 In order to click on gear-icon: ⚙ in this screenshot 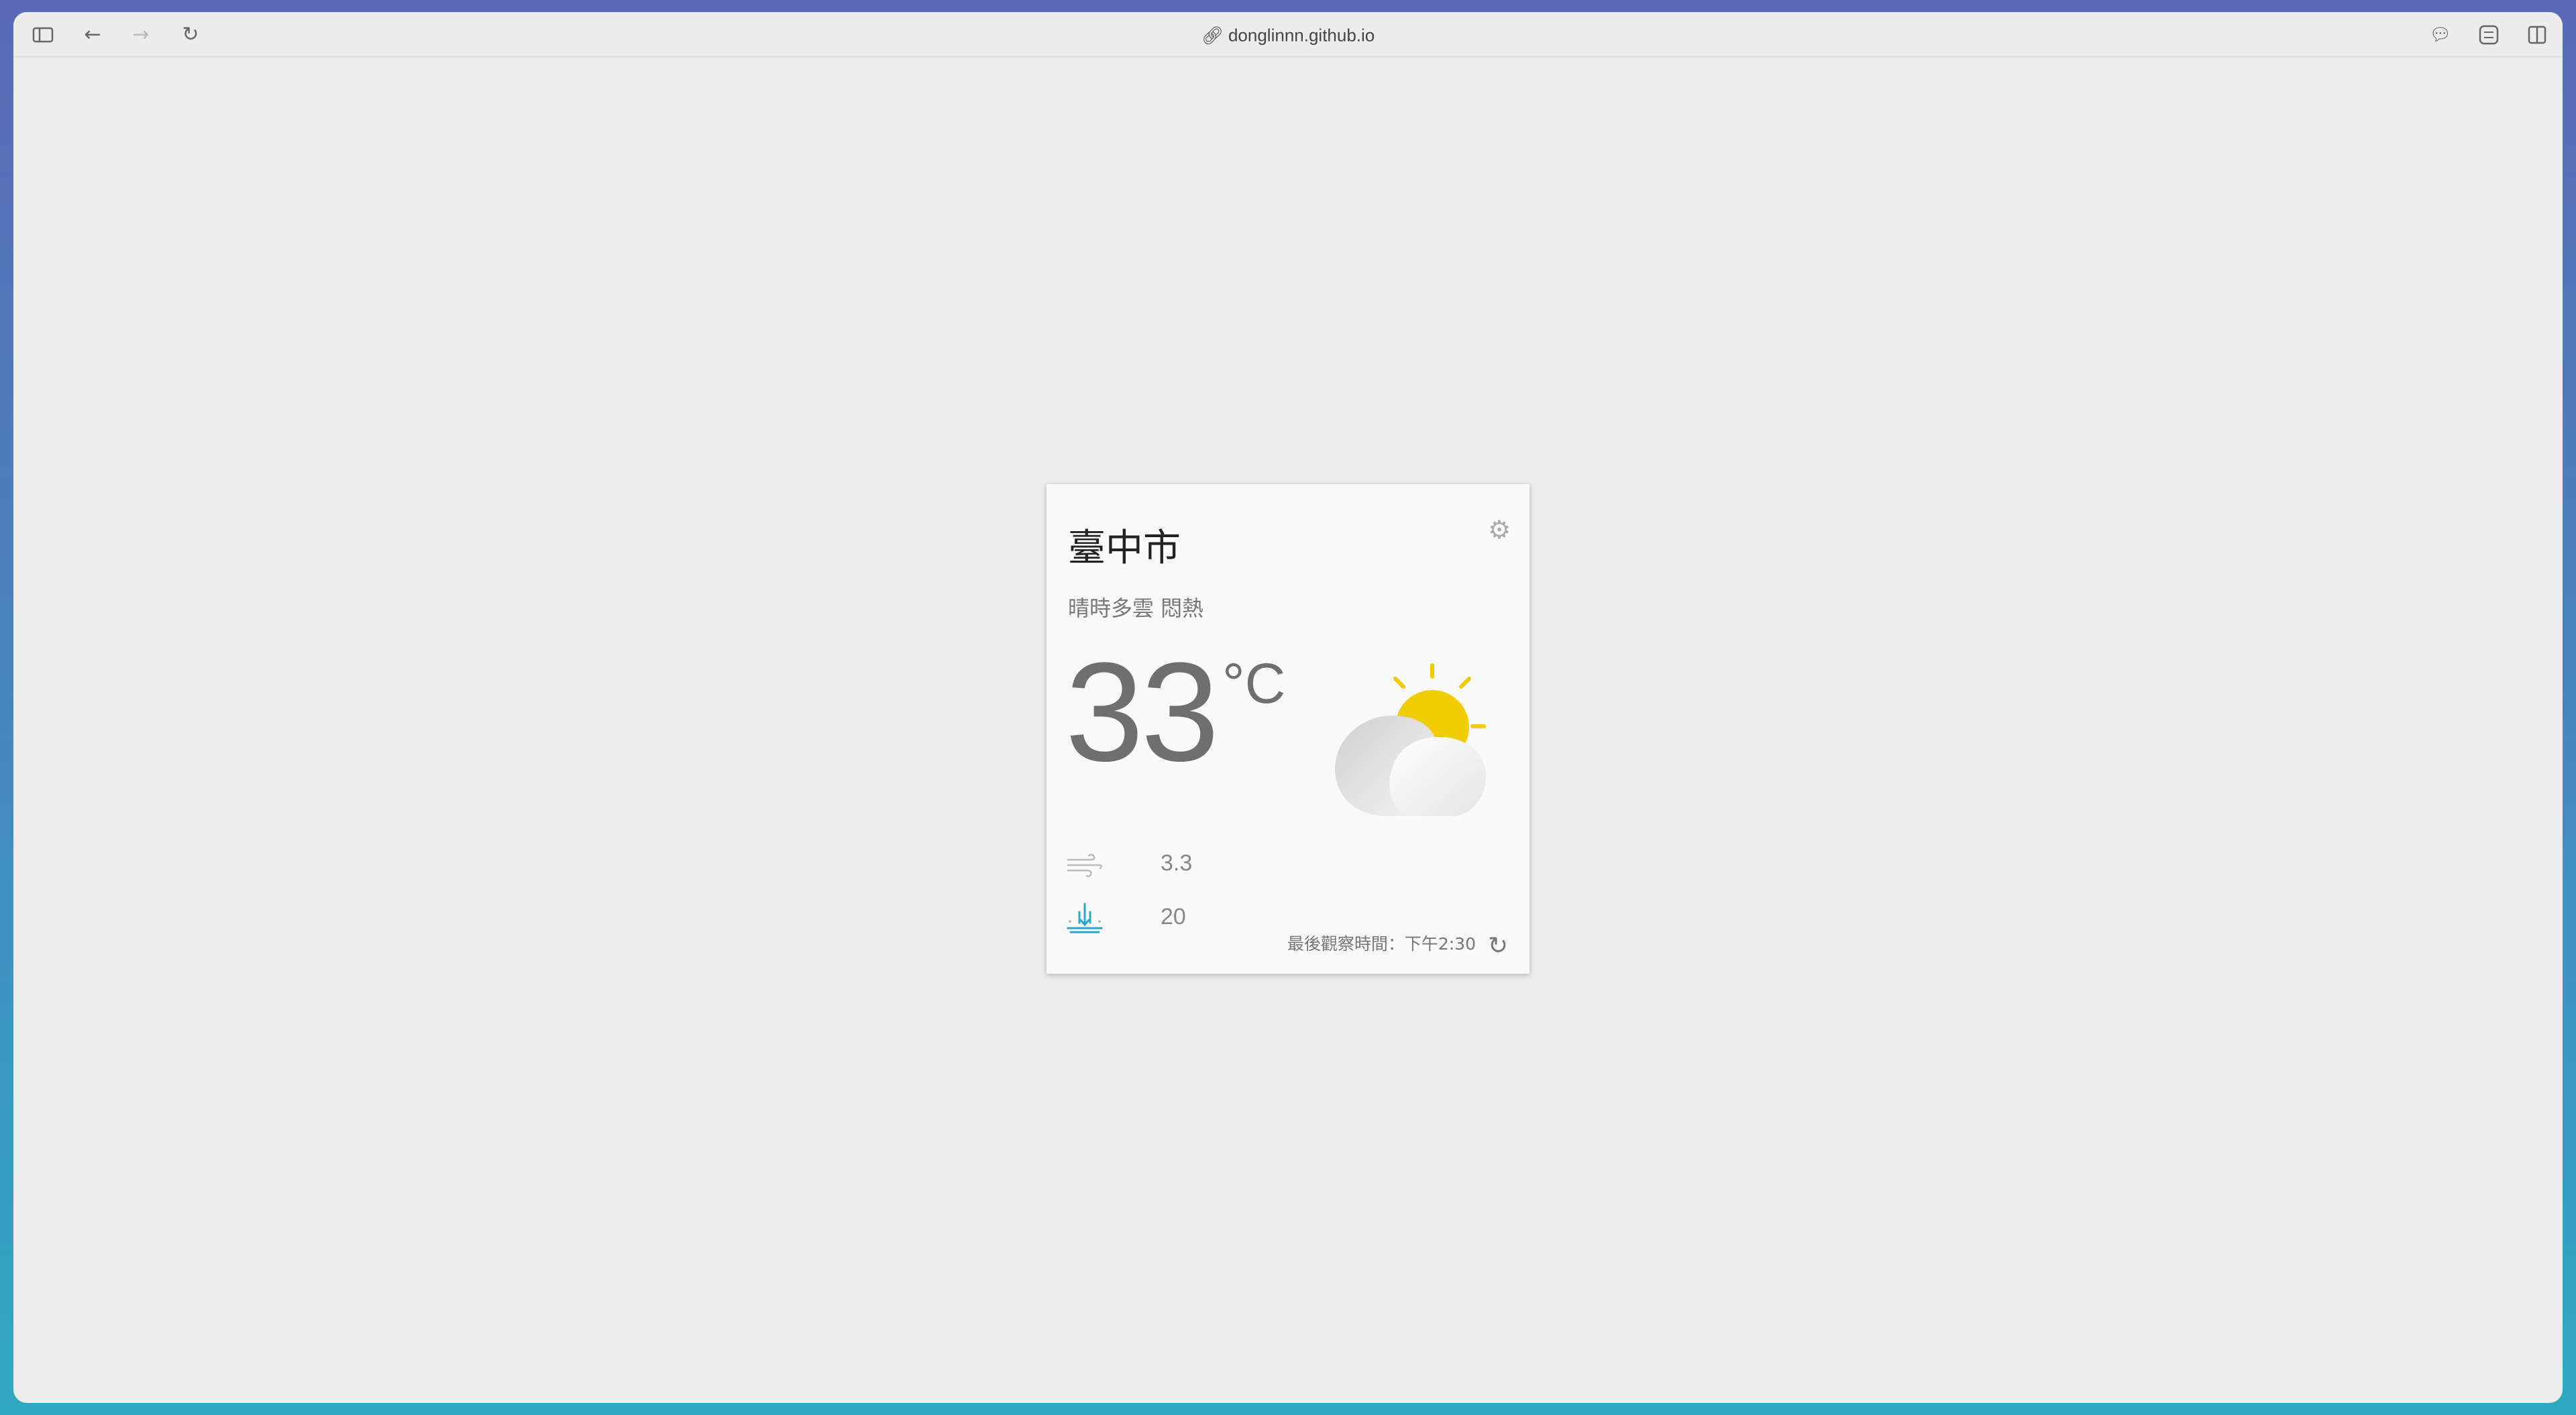, I will do `click(1499, 530)`.